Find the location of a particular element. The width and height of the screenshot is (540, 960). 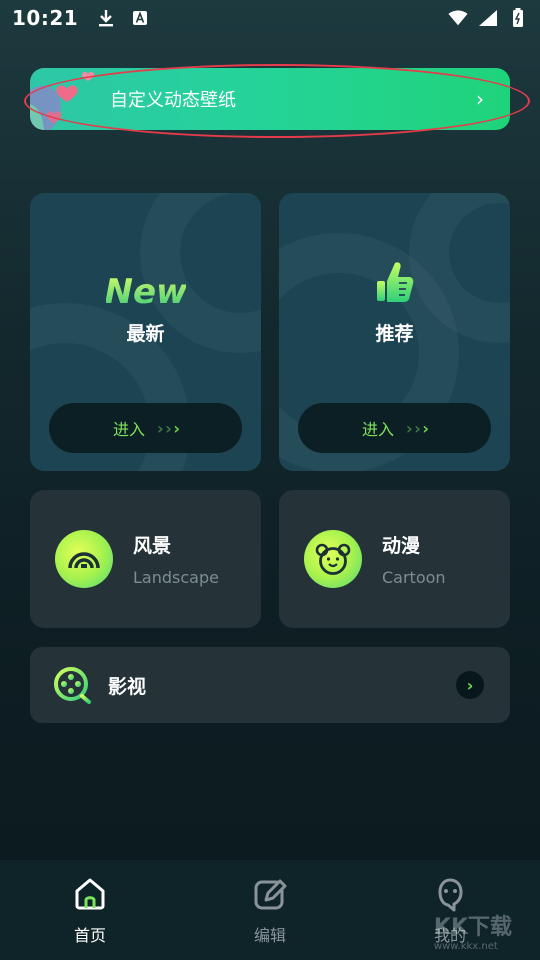

watermark: KK下载 www.kkx.net is located at coordinates (473, 930).